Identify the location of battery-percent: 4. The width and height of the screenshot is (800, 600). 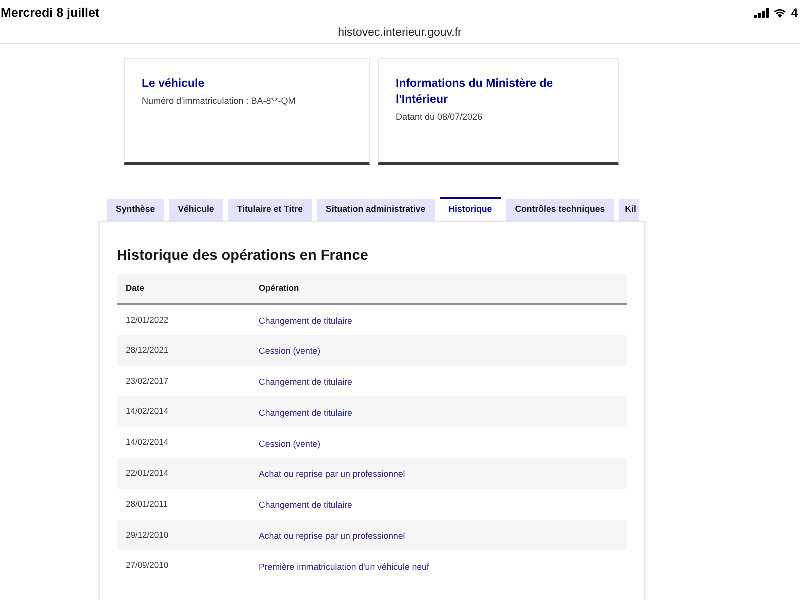
(794, 13).